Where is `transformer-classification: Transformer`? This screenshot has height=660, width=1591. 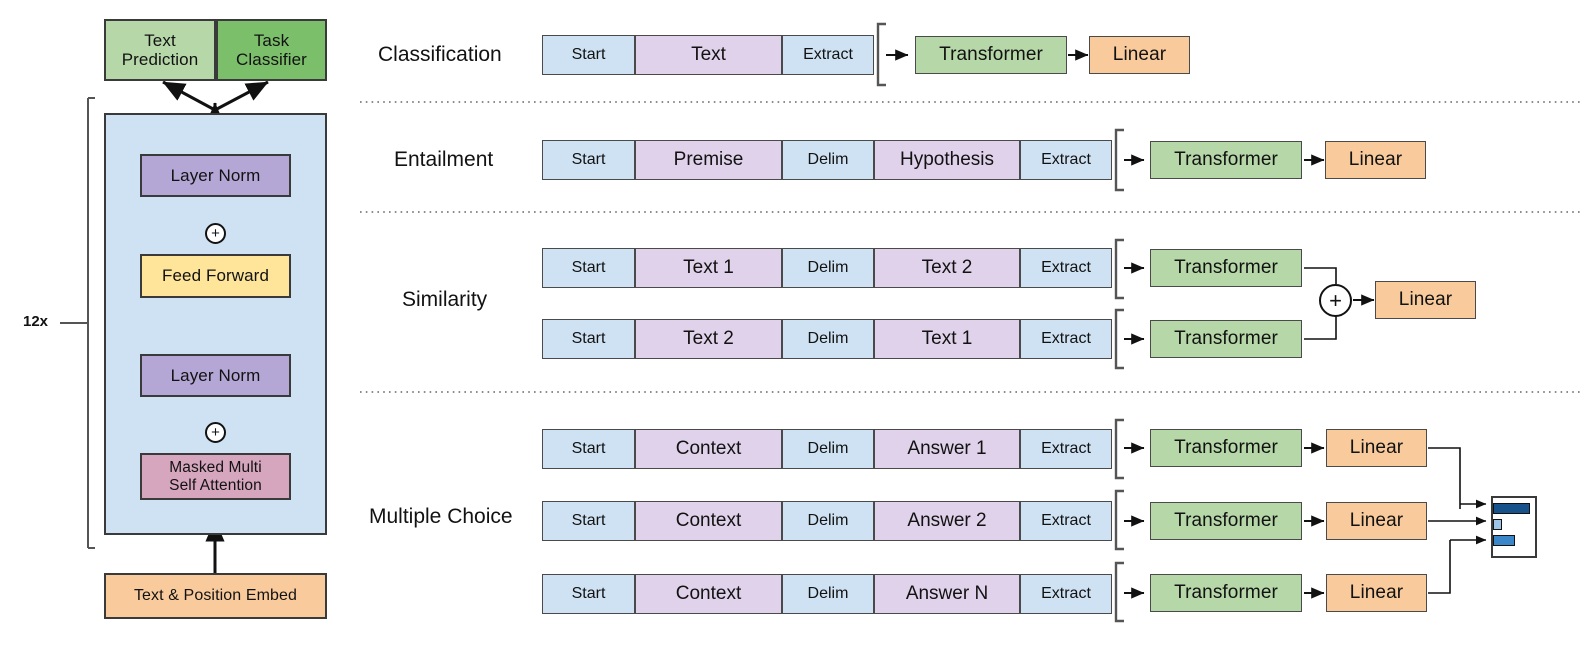
transformer-classification: Transformer is located at coordinates (991, 55).